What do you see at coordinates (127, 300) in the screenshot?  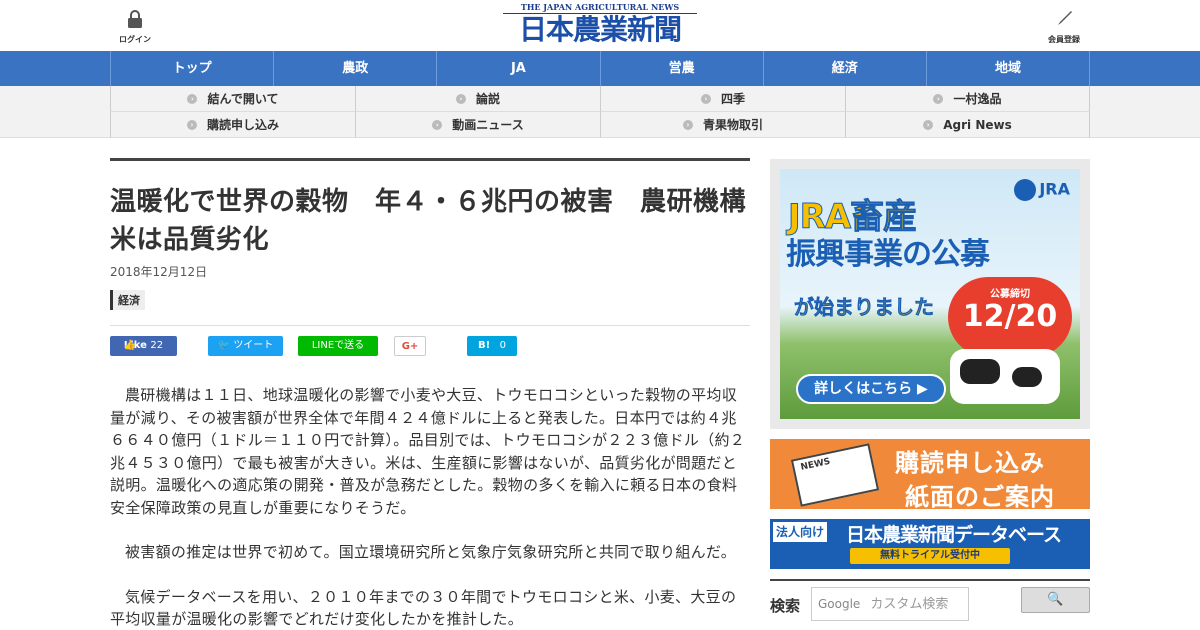 I see `category-badge: 経済` at bounding box center [127, 300].